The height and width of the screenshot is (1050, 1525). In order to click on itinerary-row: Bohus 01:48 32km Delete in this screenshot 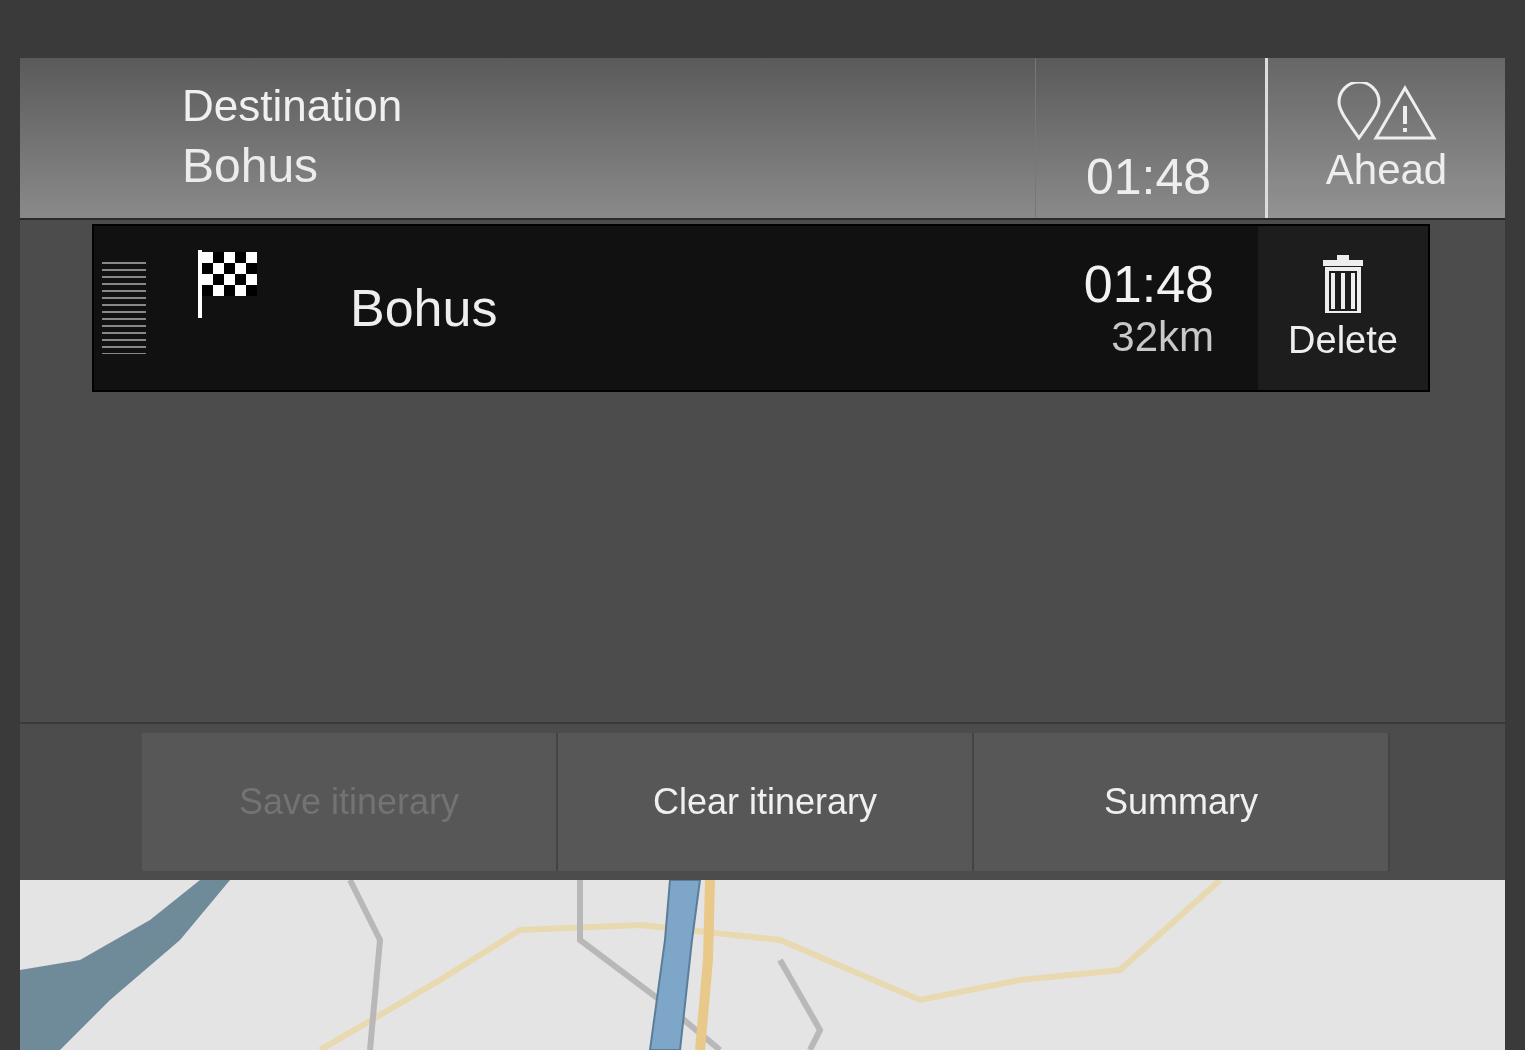, I will do `click(761, 308)`.